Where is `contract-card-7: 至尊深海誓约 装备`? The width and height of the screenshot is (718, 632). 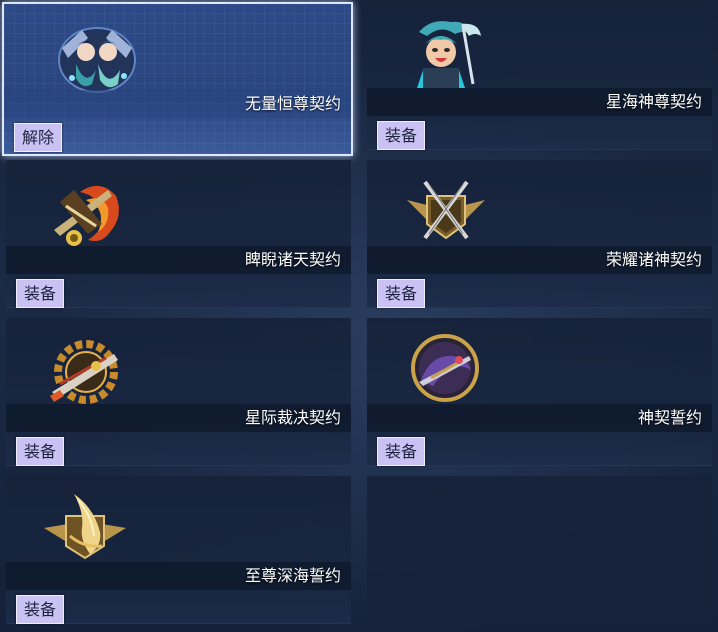 contract-card-7: 至尊深海誓约 装备 is located at coordinates (178, 550).